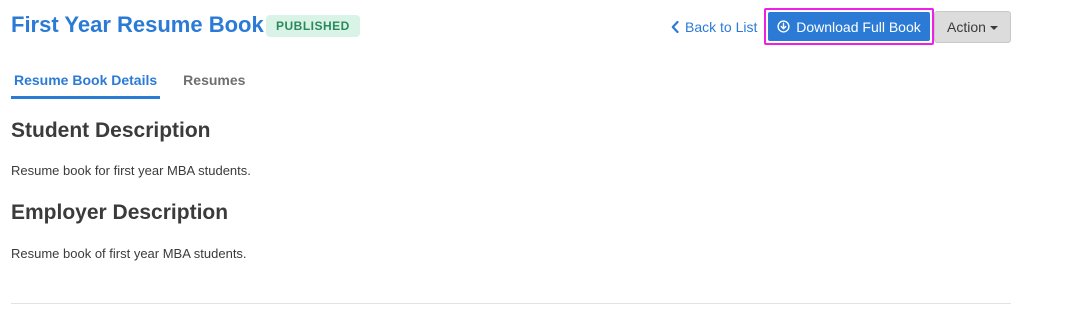 Image resolution: width=1071 pixels, height=309 pixels. Describe the element at coordinates (721, 27) in the screenshot. I see `back-to-list-label: Back to List` at that location.